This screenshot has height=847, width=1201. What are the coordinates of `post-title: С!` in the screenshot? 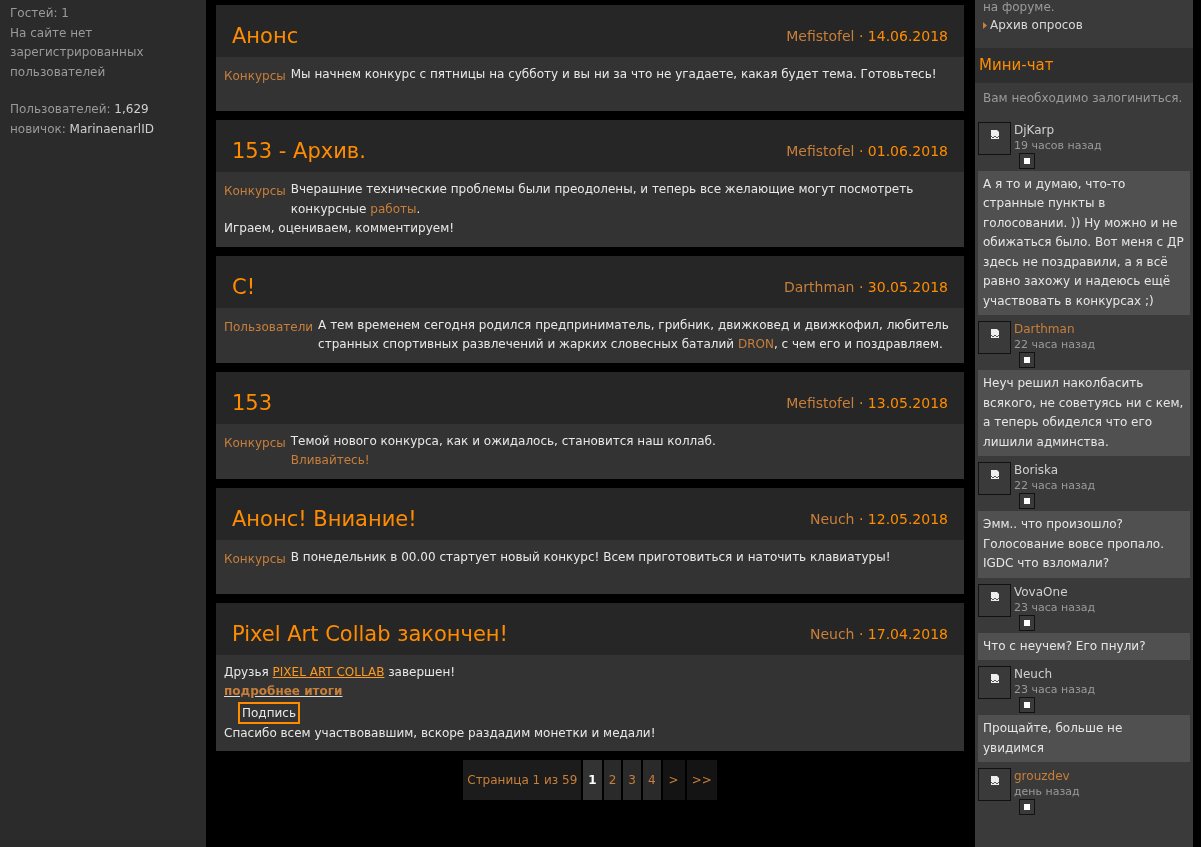 It's located at (244, 286).